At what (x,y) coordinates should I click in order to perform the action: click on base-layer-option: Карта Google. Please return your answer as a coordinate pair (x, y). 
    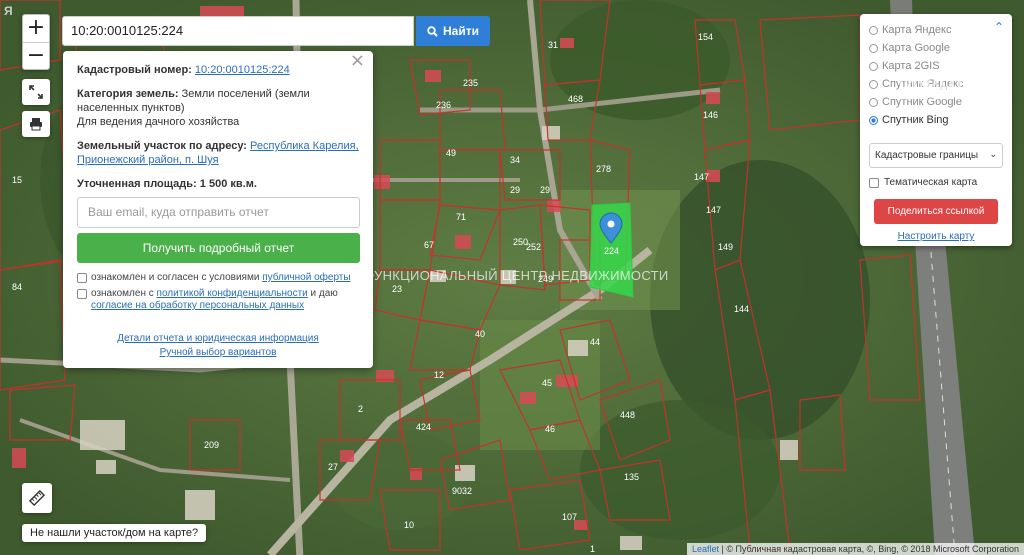
    Looking at the image, I should click on (936, 48).